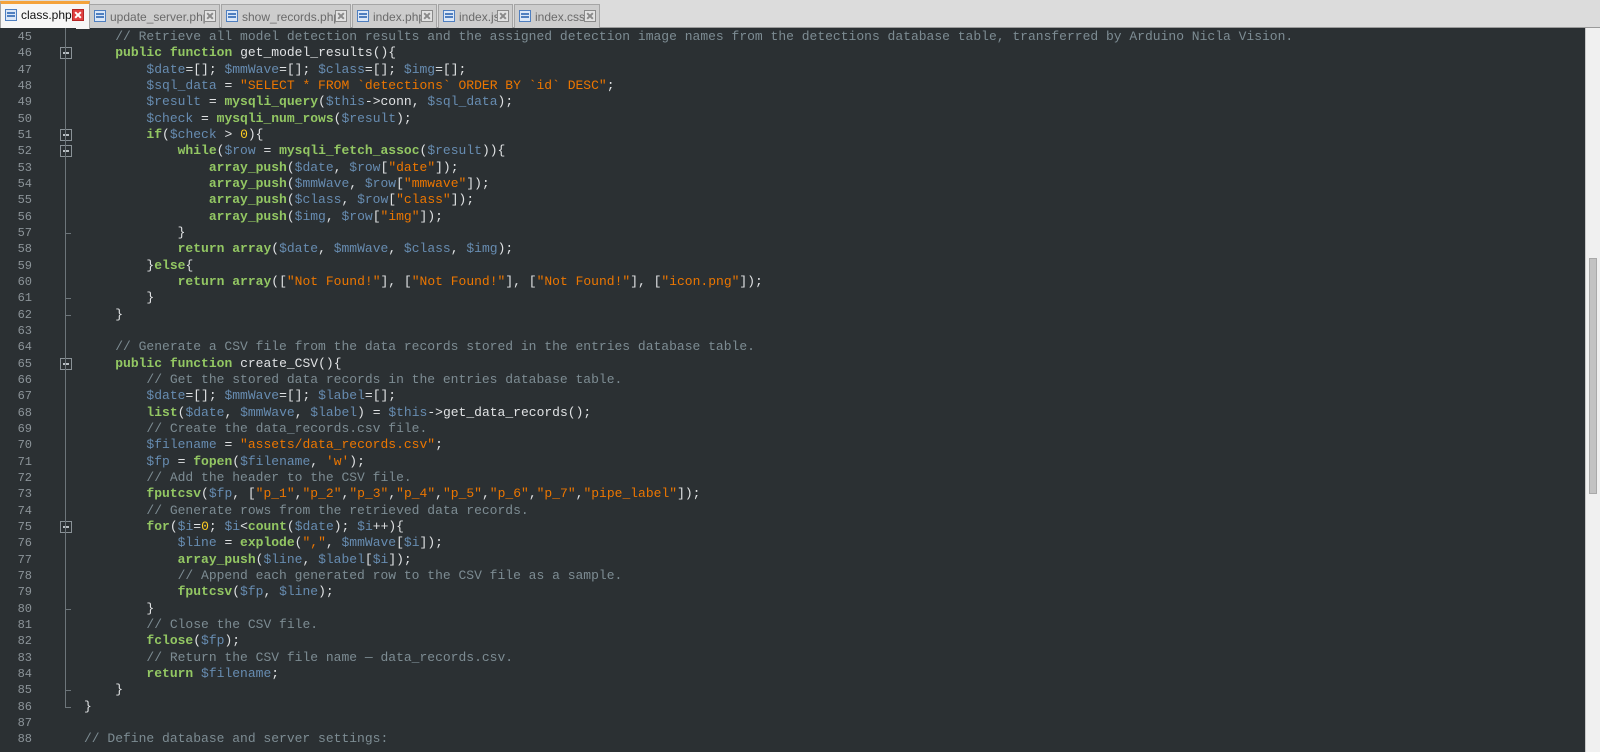 Image resolution: width=1600 pixels, height=752 pixels. Describe the element at coordinates (181, 674) in the screenshot. I see `code-line: return $filename;` at that location.